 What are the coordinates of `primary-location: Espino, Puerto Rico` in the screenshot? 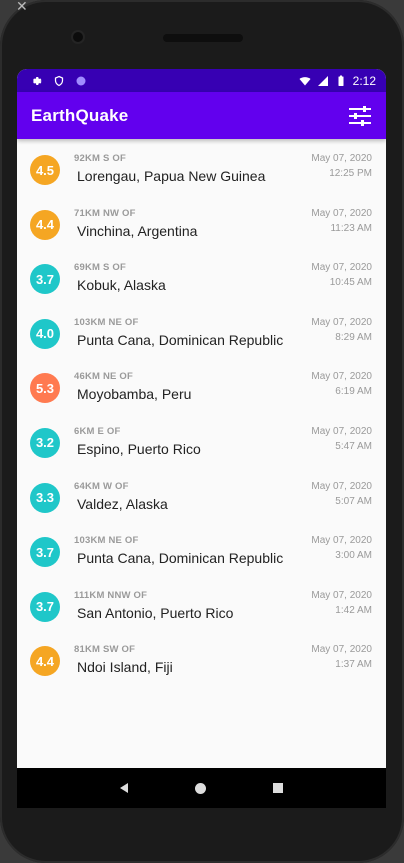 It's located at (139, 448).